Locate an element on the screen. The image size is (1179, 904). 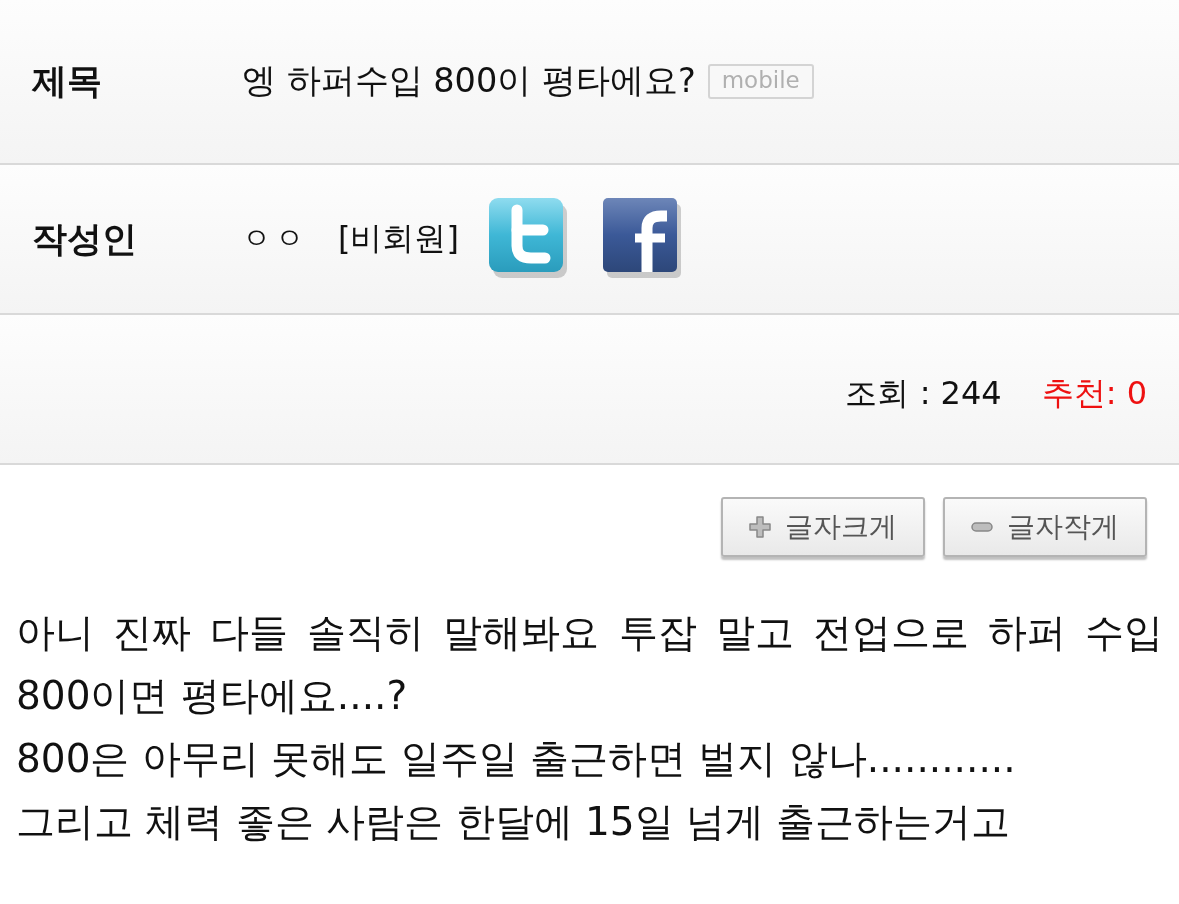
body-paragraph: 아니 진짜 다들 솔직히 말해봐요 투잡 말고 전업으로 하퍼 수입 800이면 평타에요....? is located at coordinates (589, 664).